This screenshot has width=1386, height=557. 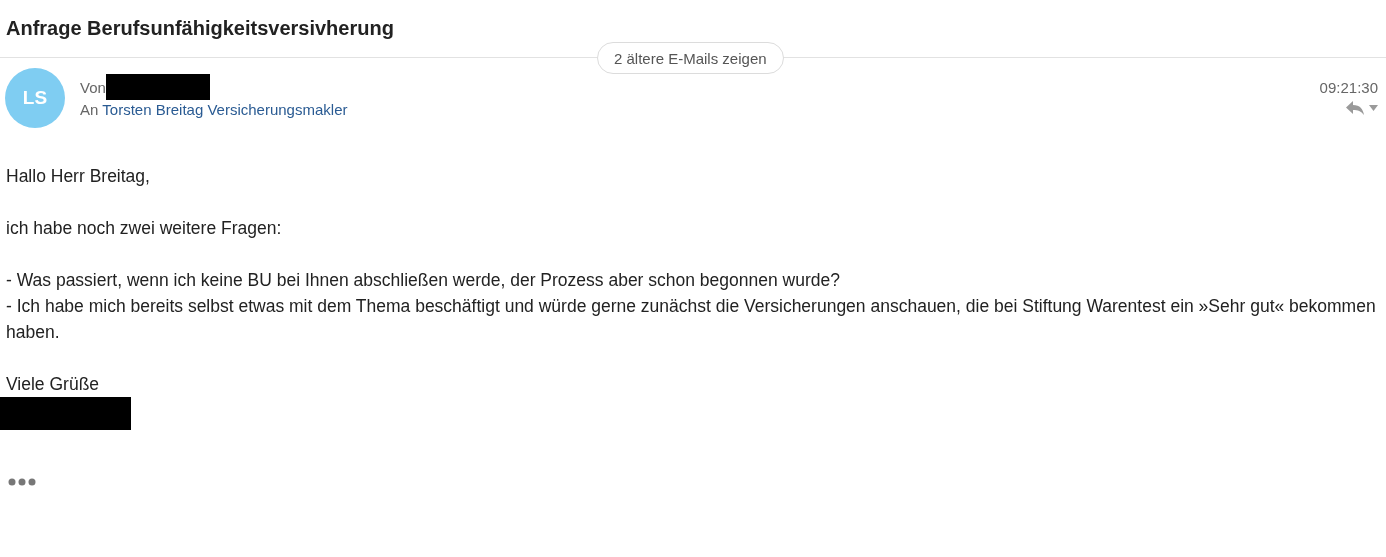 I want to click on to-label: An, so click(x=89, y=109).